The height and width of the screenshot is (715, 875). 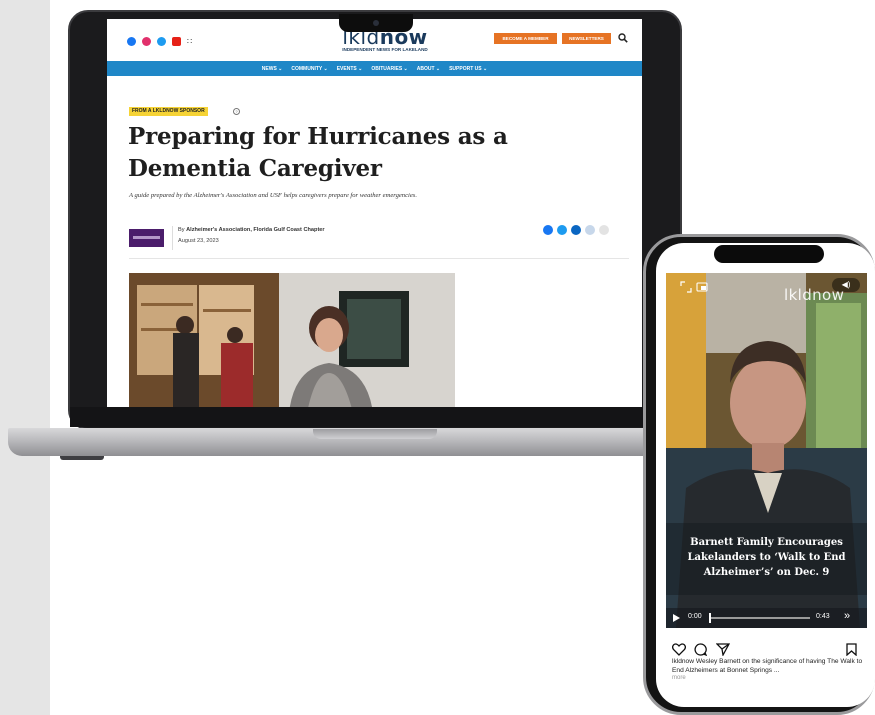 What do you see at coordinates (272, 69) in the screenshot?
I see `nav-news: NEWS ⌄` at bounding box center [272, 69].